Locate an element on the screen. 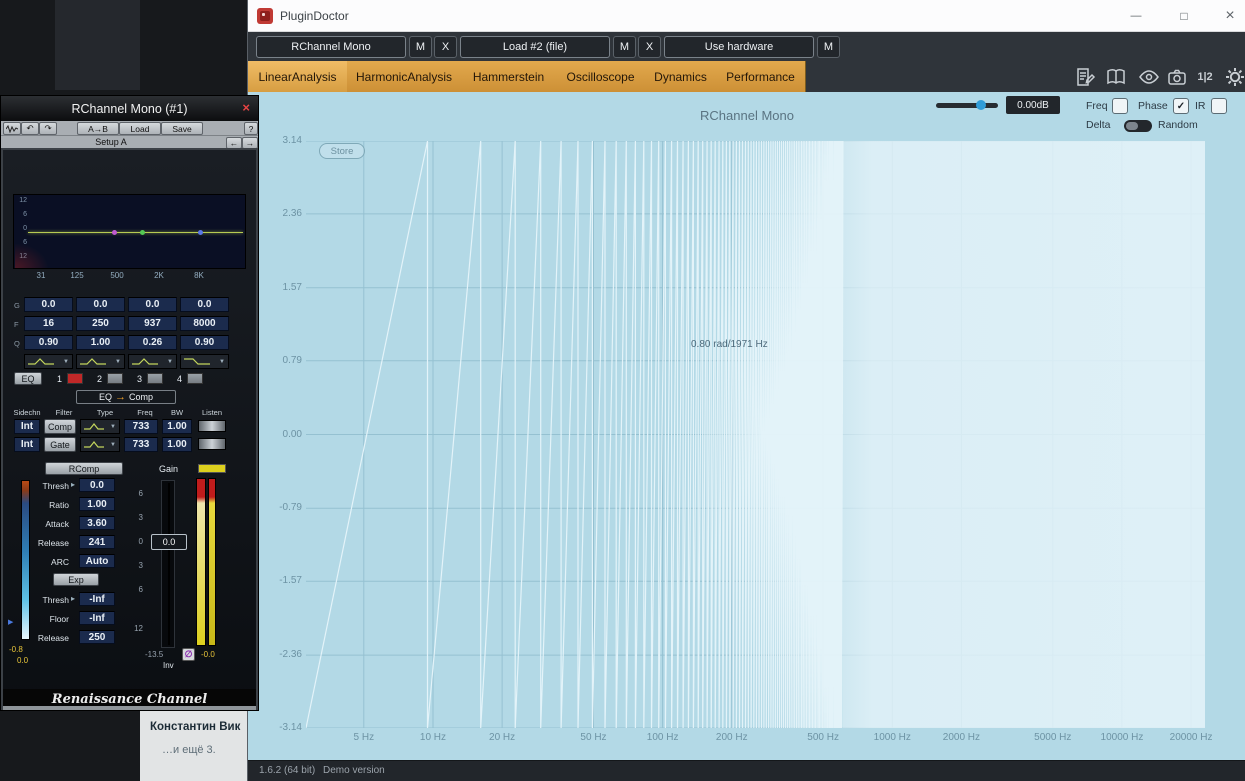 The image size is (1245, 781). tab-hammerstein: Hammerstein is located at coordinates (509, 76).